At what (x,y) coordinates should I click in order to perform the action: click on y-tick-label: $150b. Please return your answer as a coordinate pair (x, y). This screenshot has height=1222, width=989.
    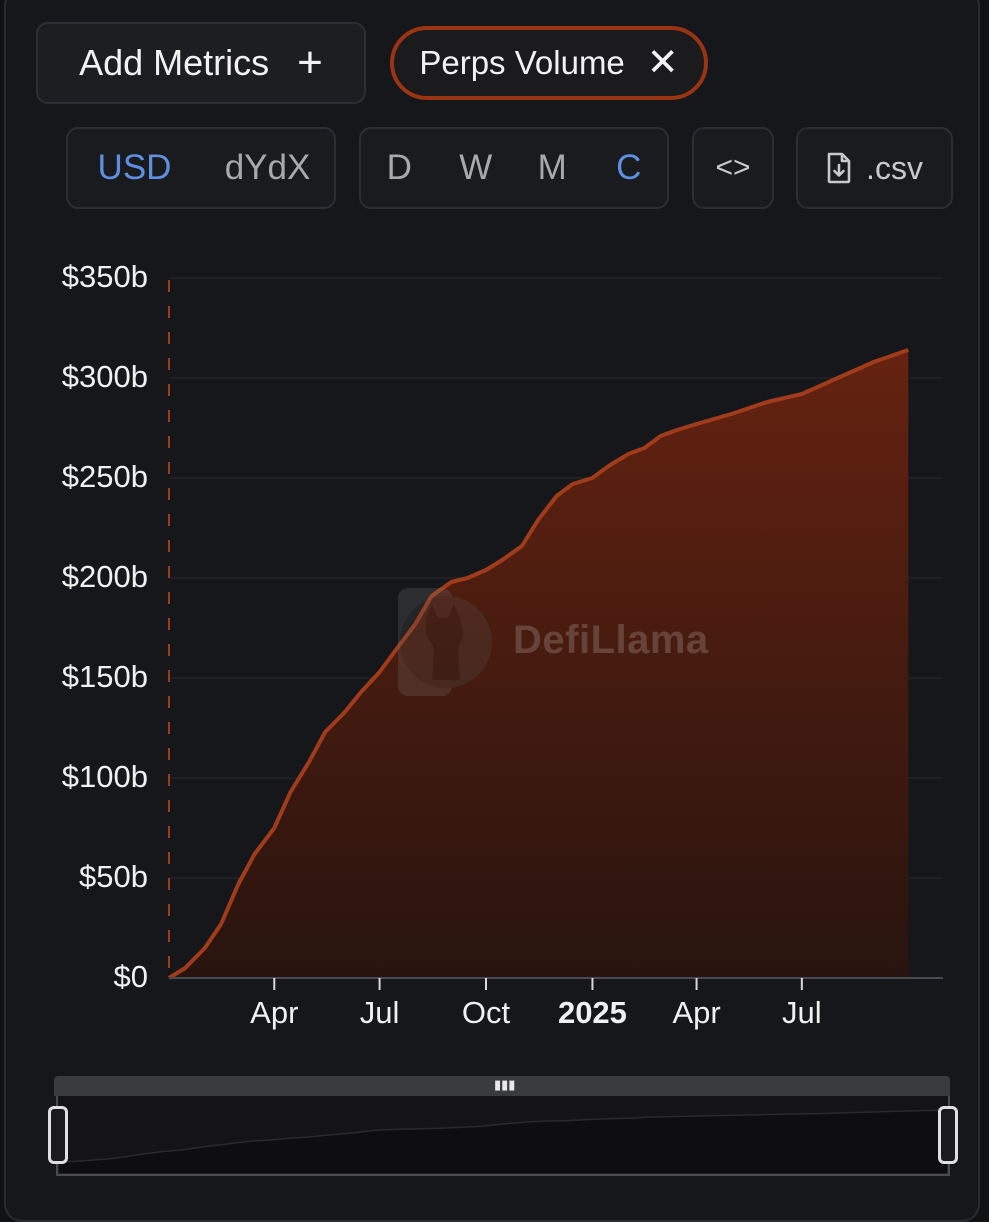
    Looking at the image, I should click on (104, 676).